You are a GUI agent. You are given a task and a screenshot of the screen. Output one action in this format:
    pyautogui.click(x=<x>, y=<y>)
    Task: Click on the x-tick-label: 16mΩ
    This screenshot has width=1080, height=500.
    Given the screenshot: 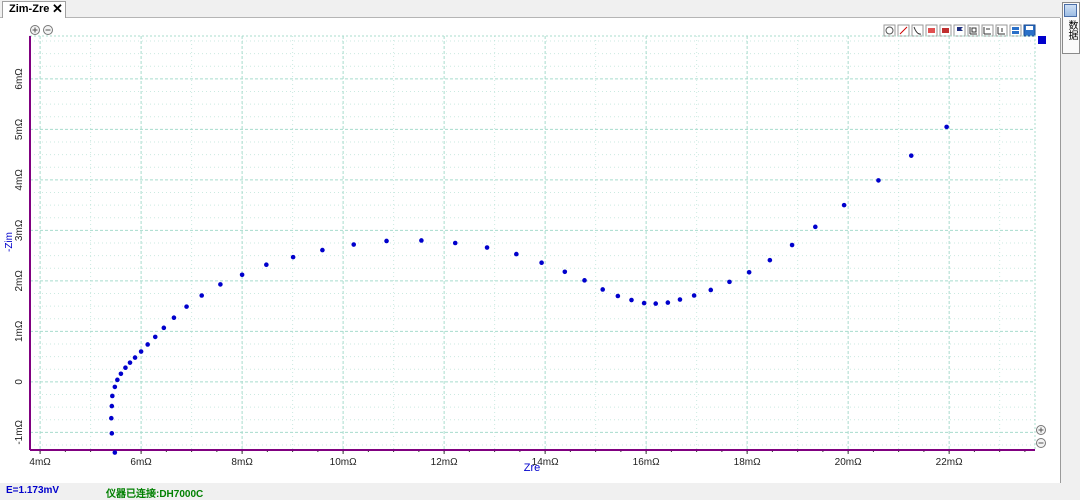 What is the action you would take?
    pyautogui.click(x=646, y=462)
    